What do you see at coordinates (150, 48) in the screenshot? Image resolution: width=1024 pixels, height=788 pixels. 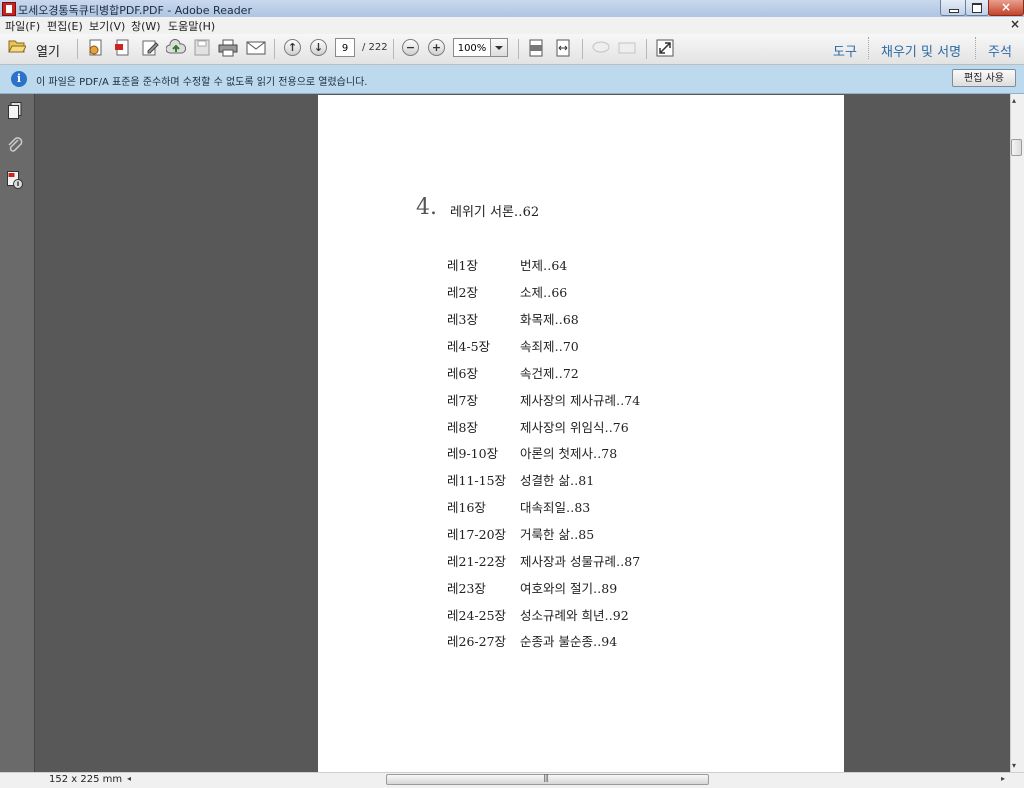 I see `edit-pdf-icon` at bounding box center [150, 48].